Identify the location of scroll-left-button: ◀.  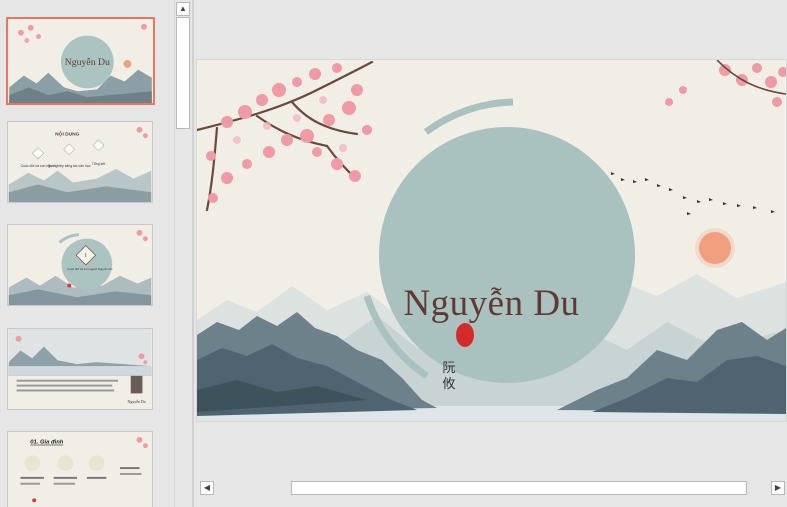
(207, 488).